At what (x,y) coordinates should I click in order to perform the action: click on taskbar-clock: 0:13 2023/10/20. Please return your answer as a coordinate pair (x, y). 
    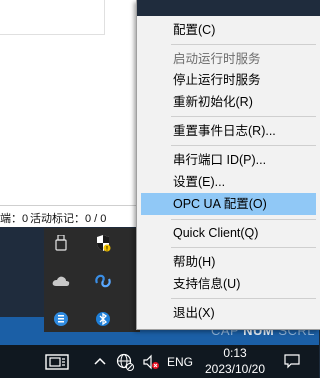
    Looking at the image, I should click on (235, 361).